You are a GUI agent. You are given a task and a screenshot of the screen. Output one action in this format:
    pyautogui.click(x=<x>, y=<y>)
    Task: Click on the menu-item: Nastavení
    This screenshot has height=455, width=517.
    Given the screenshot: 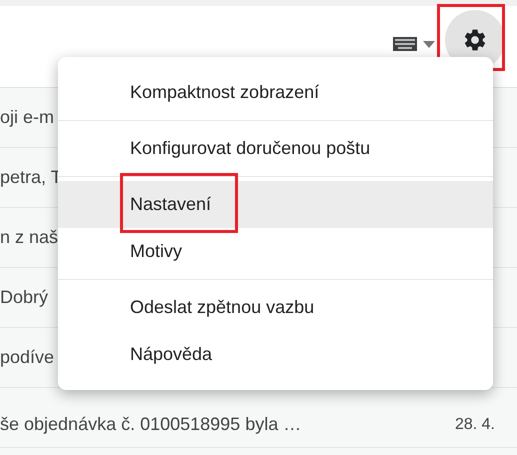 What is the action you would take?
    pyautogui.click(x=275, y=204)
    